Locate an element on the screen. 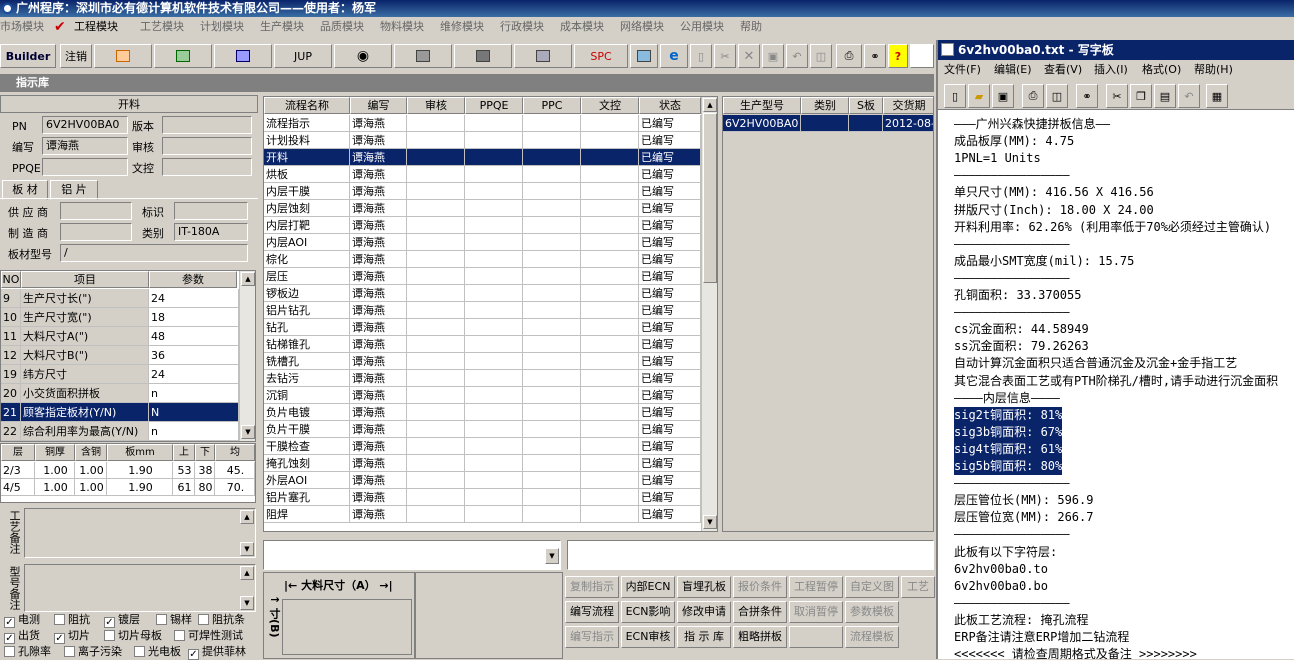 The height and width of the screenshot is (660, 1294). table-row: 9 生产尺寸长(") 24 is located at coordinates (120, 298).